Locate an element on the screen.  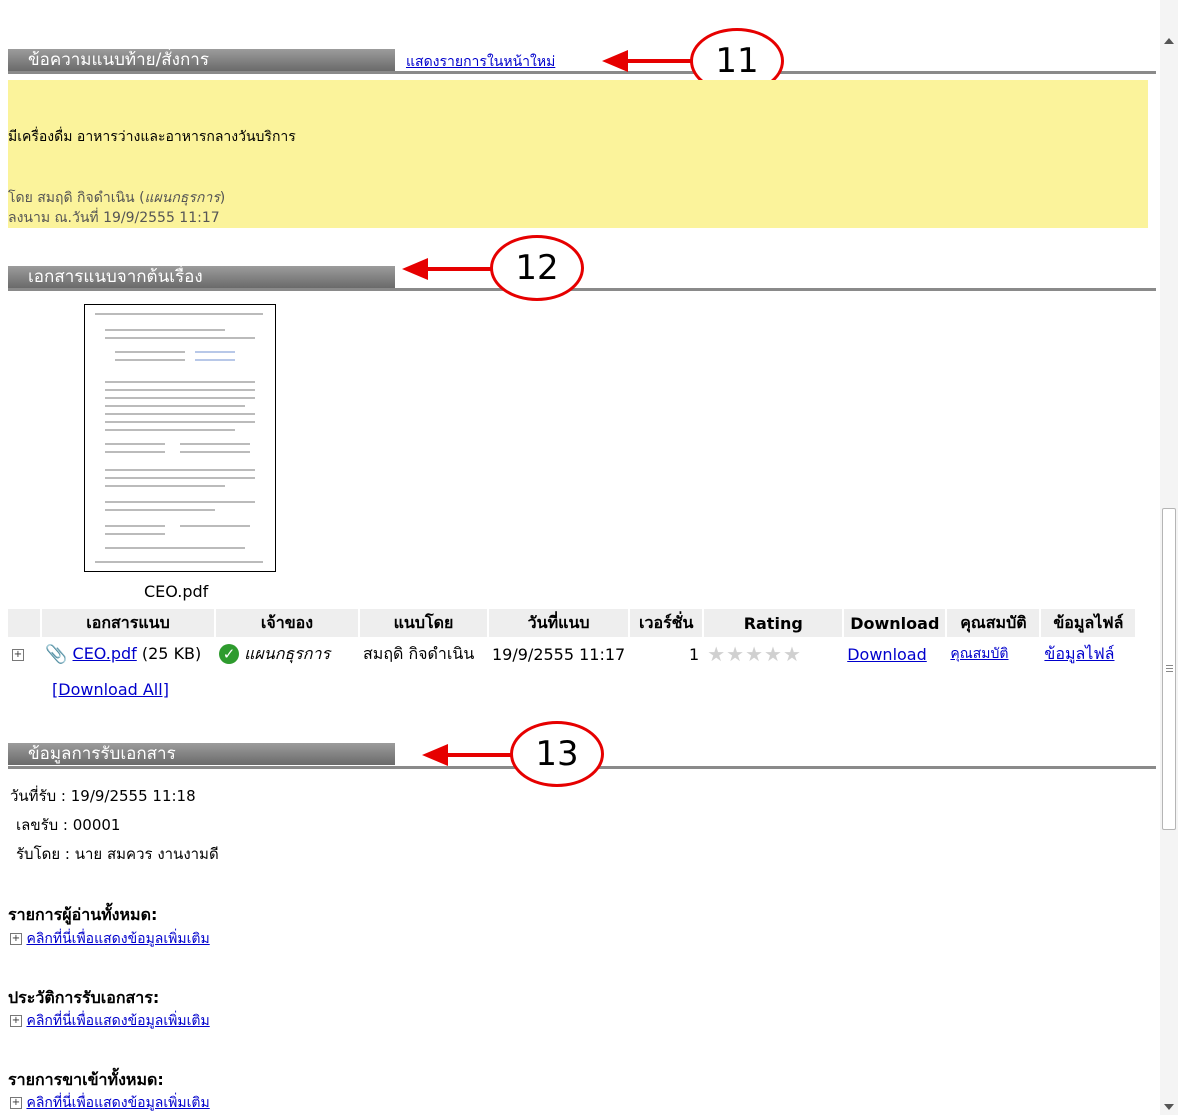
col-header: เอกสารแนบ is located at coordinates (128, 623).